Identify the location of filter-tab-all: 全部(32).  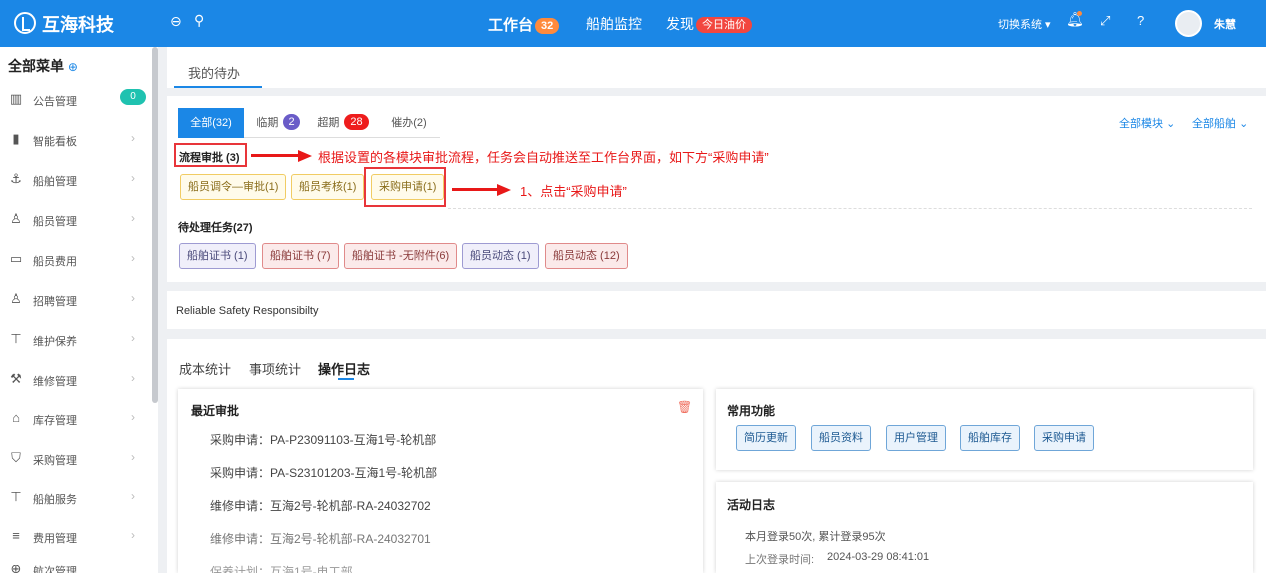
(211, 123).